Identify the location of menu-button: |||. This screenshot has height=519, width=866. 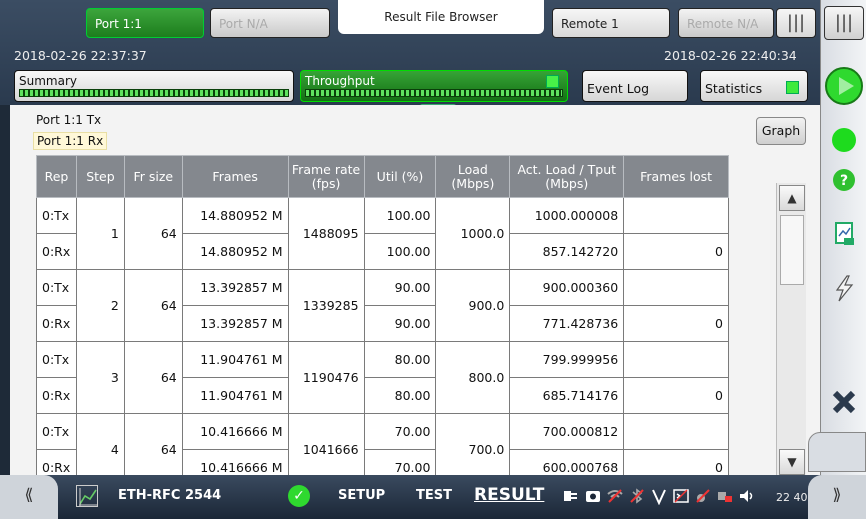
(796, 23).